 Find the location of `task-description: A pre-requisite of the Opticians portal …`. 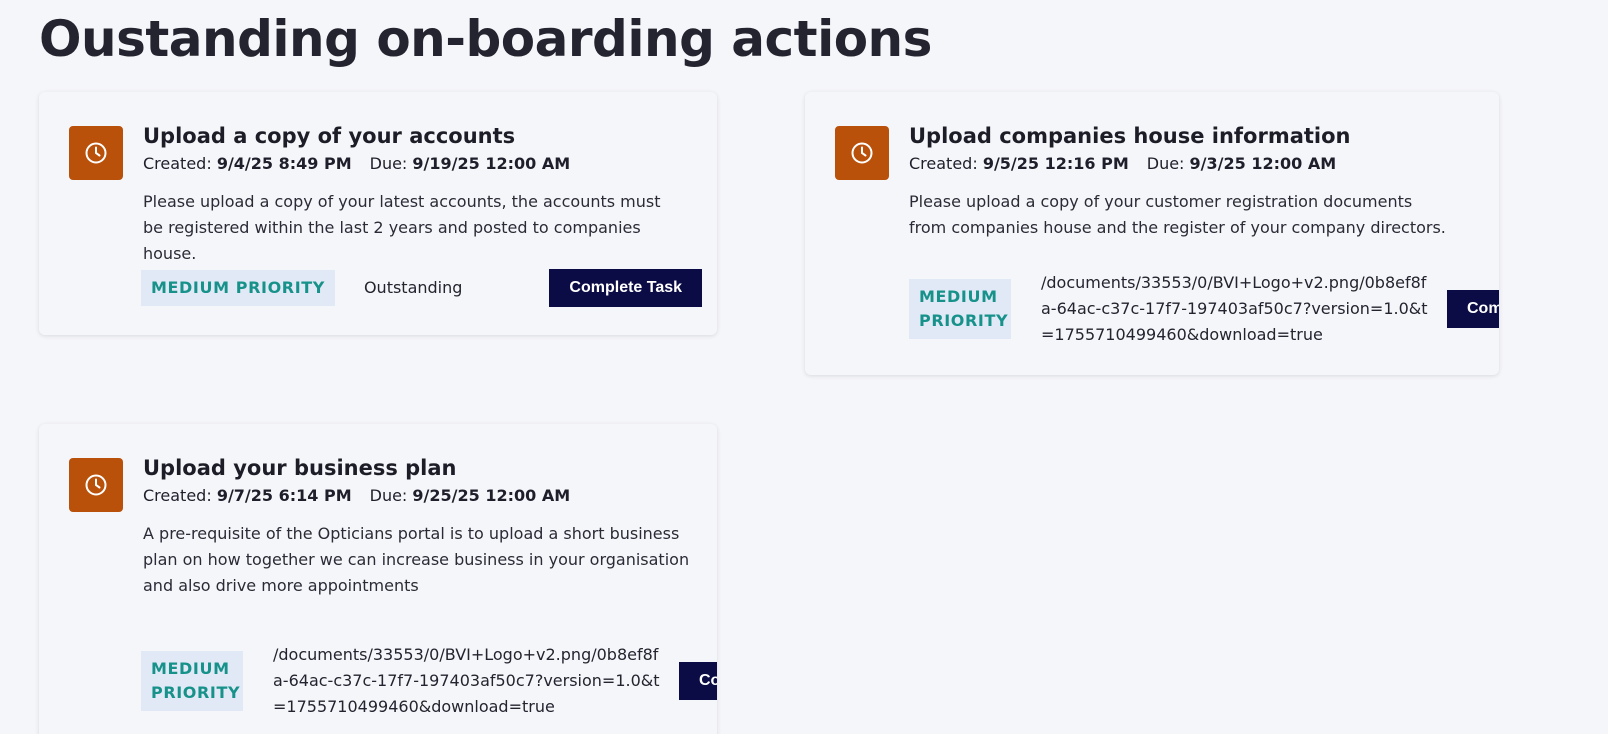

task-description: A pre-requisite of the Opticians portal … is located at coordinates (416, 559).